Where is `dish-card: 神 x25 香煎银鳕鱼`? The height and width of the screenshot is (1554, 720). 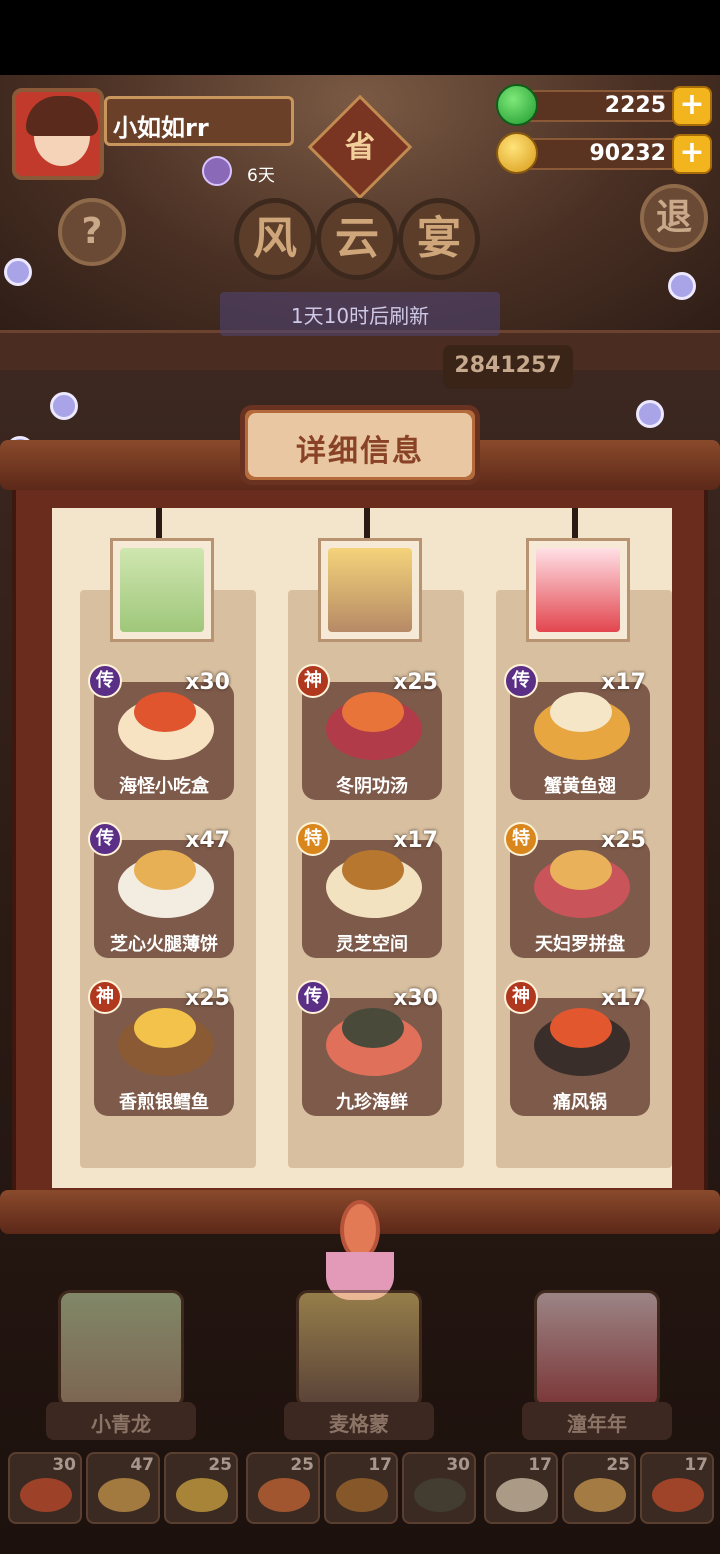
dish-card: 神 x25 香煎银鳕鱼 is located at coordinates (161, 1048).